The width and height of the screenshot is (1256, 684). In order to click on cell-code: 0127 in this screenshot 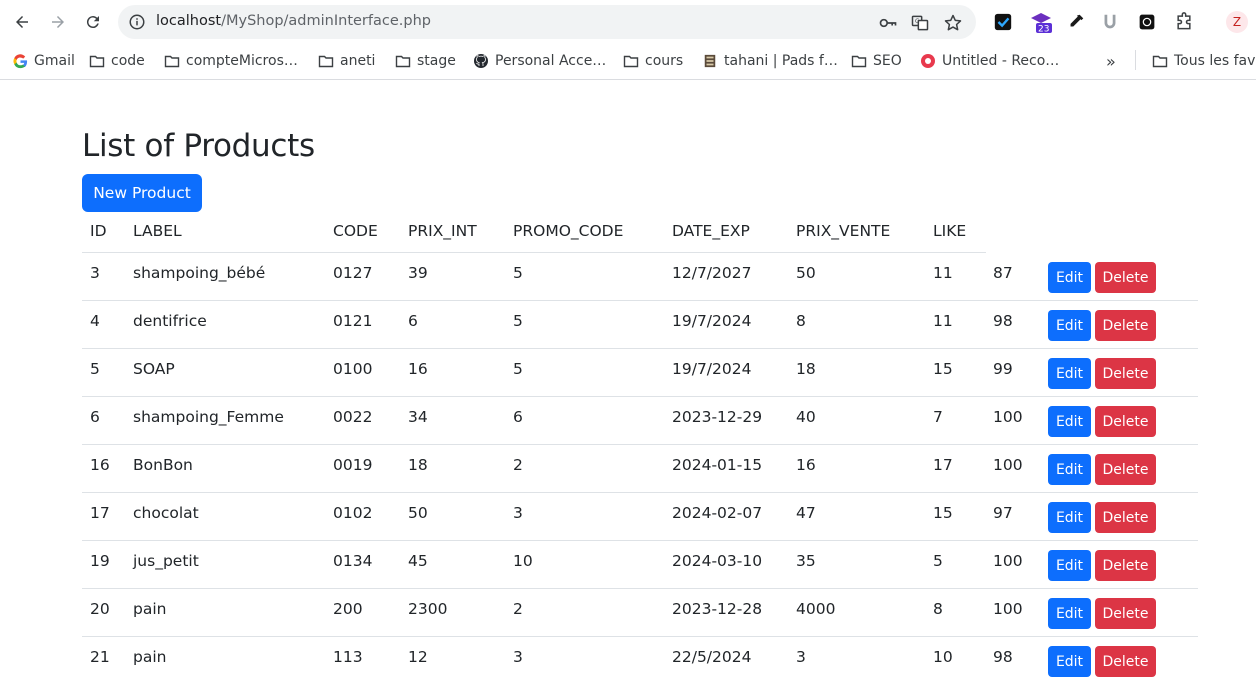, I will do `click(353, 273)`.